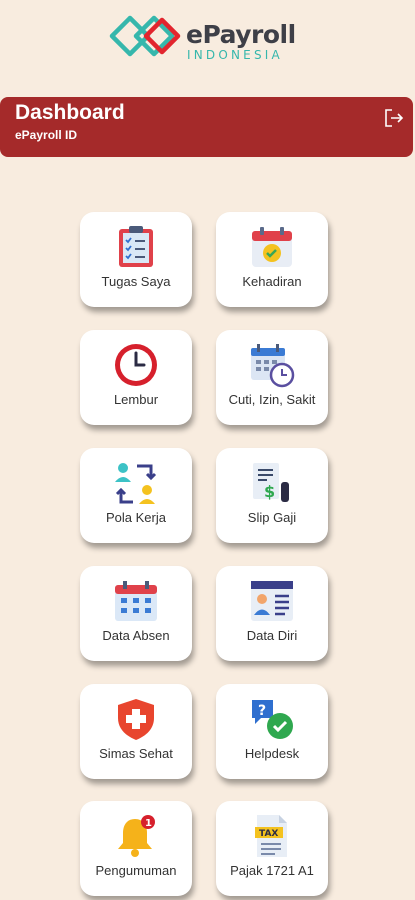 The width and height of the screenshot is (415, 900). I want to click on bell-icon: 1, so click(136, 836).